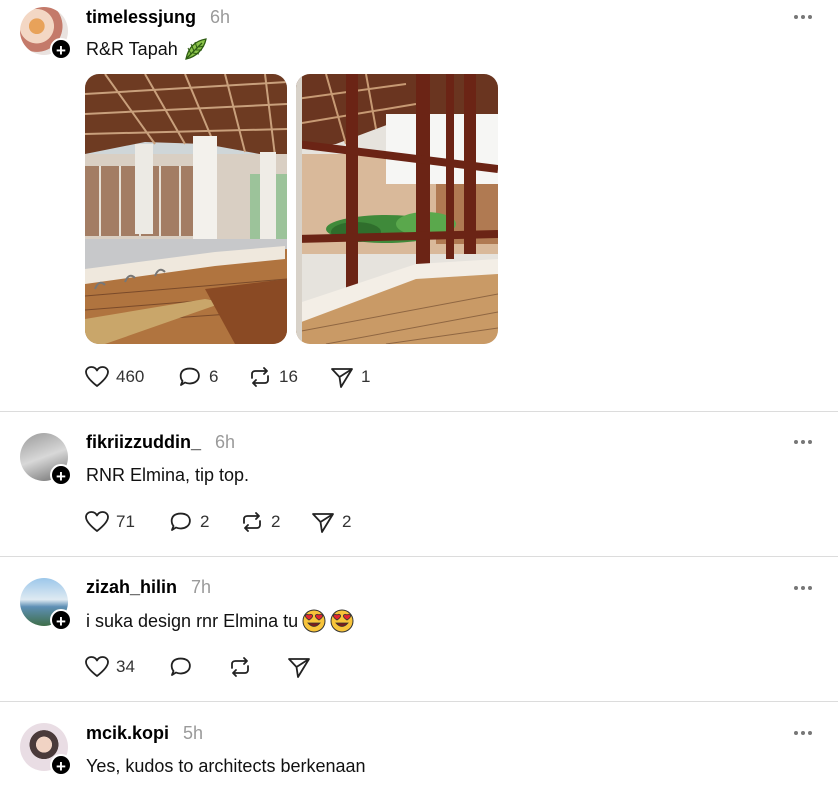 The image size is (838, 790). What do you see at coordinates (127, 733) in the screenshot?
I see `username: mcik.kopi` at bounding box center [127, 733].